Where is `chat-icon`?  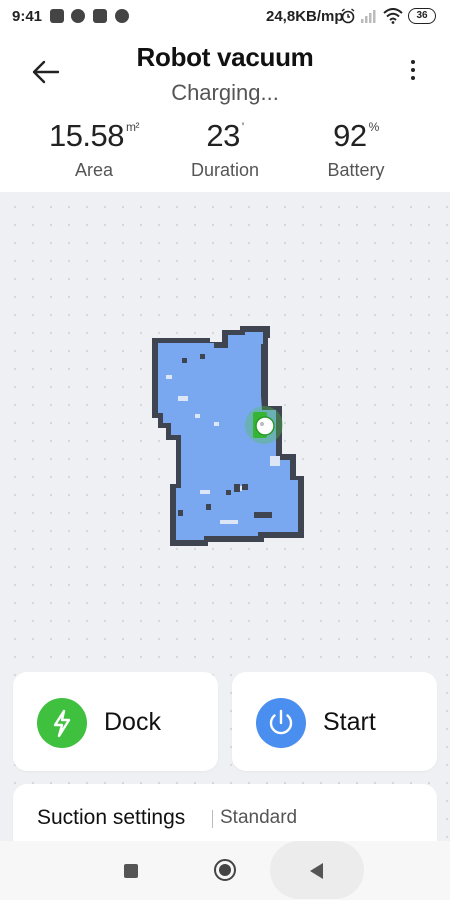
chat-icon is located at coordinates (78, 16).